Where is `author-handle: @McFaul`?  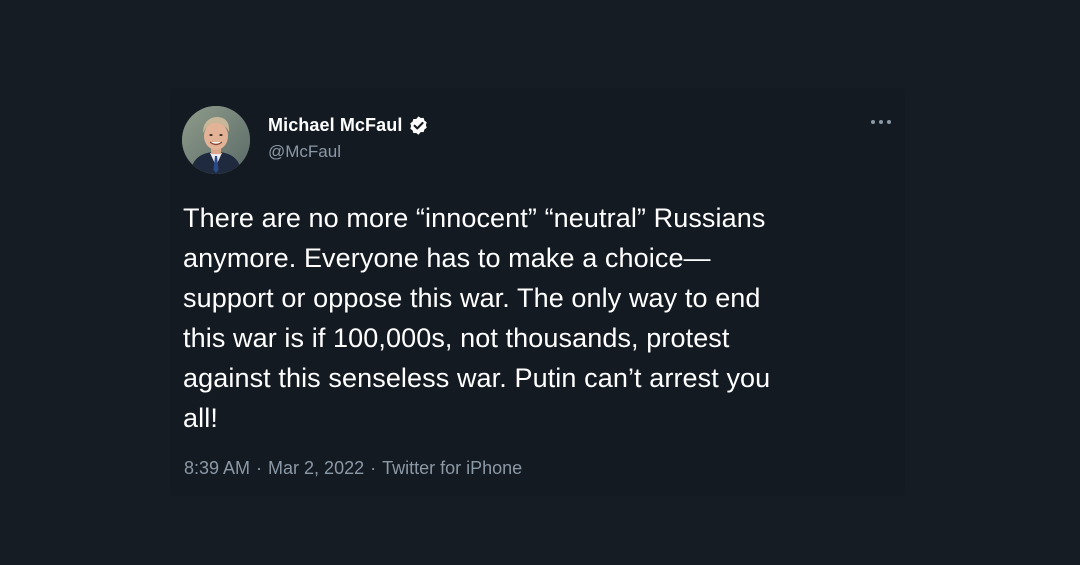
author-handle: @McFaul is located at coordinates (348, 152).